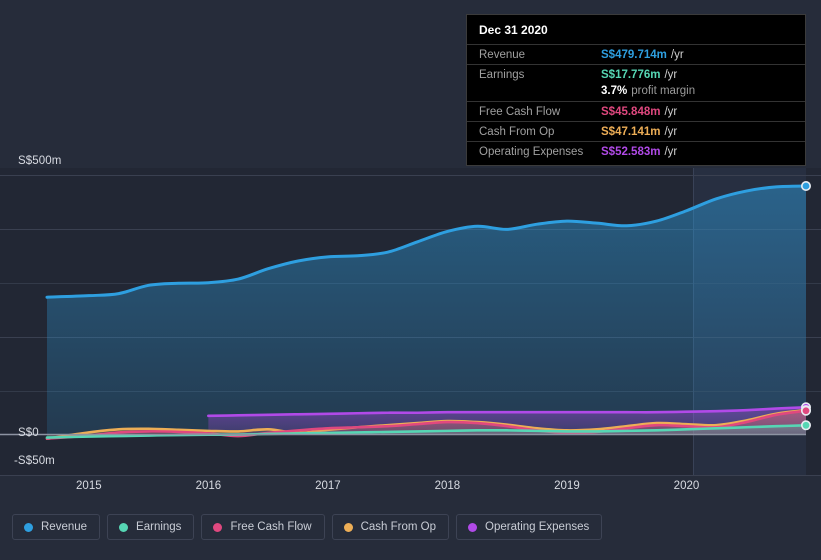 The image size is (821, 560). Describe the element at coordinates (631, 132) in the screenshot. I see `tooltip-row-value: S$47.141m` at that location.